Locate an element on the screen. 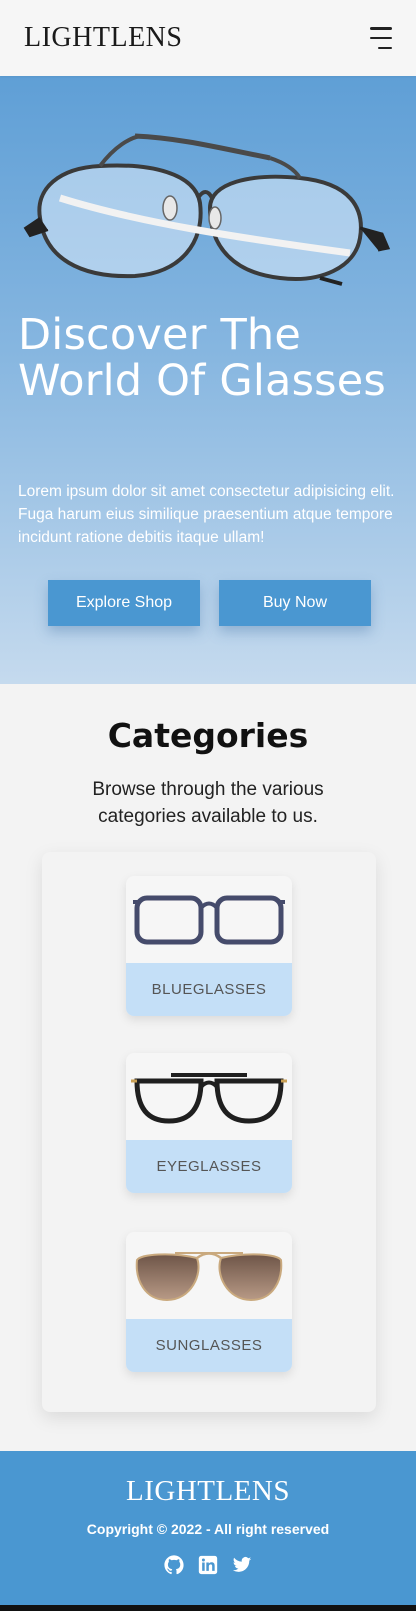 The height and width of the screenshot is (1611, 416). social-links is located at coordinates (208, 1565).